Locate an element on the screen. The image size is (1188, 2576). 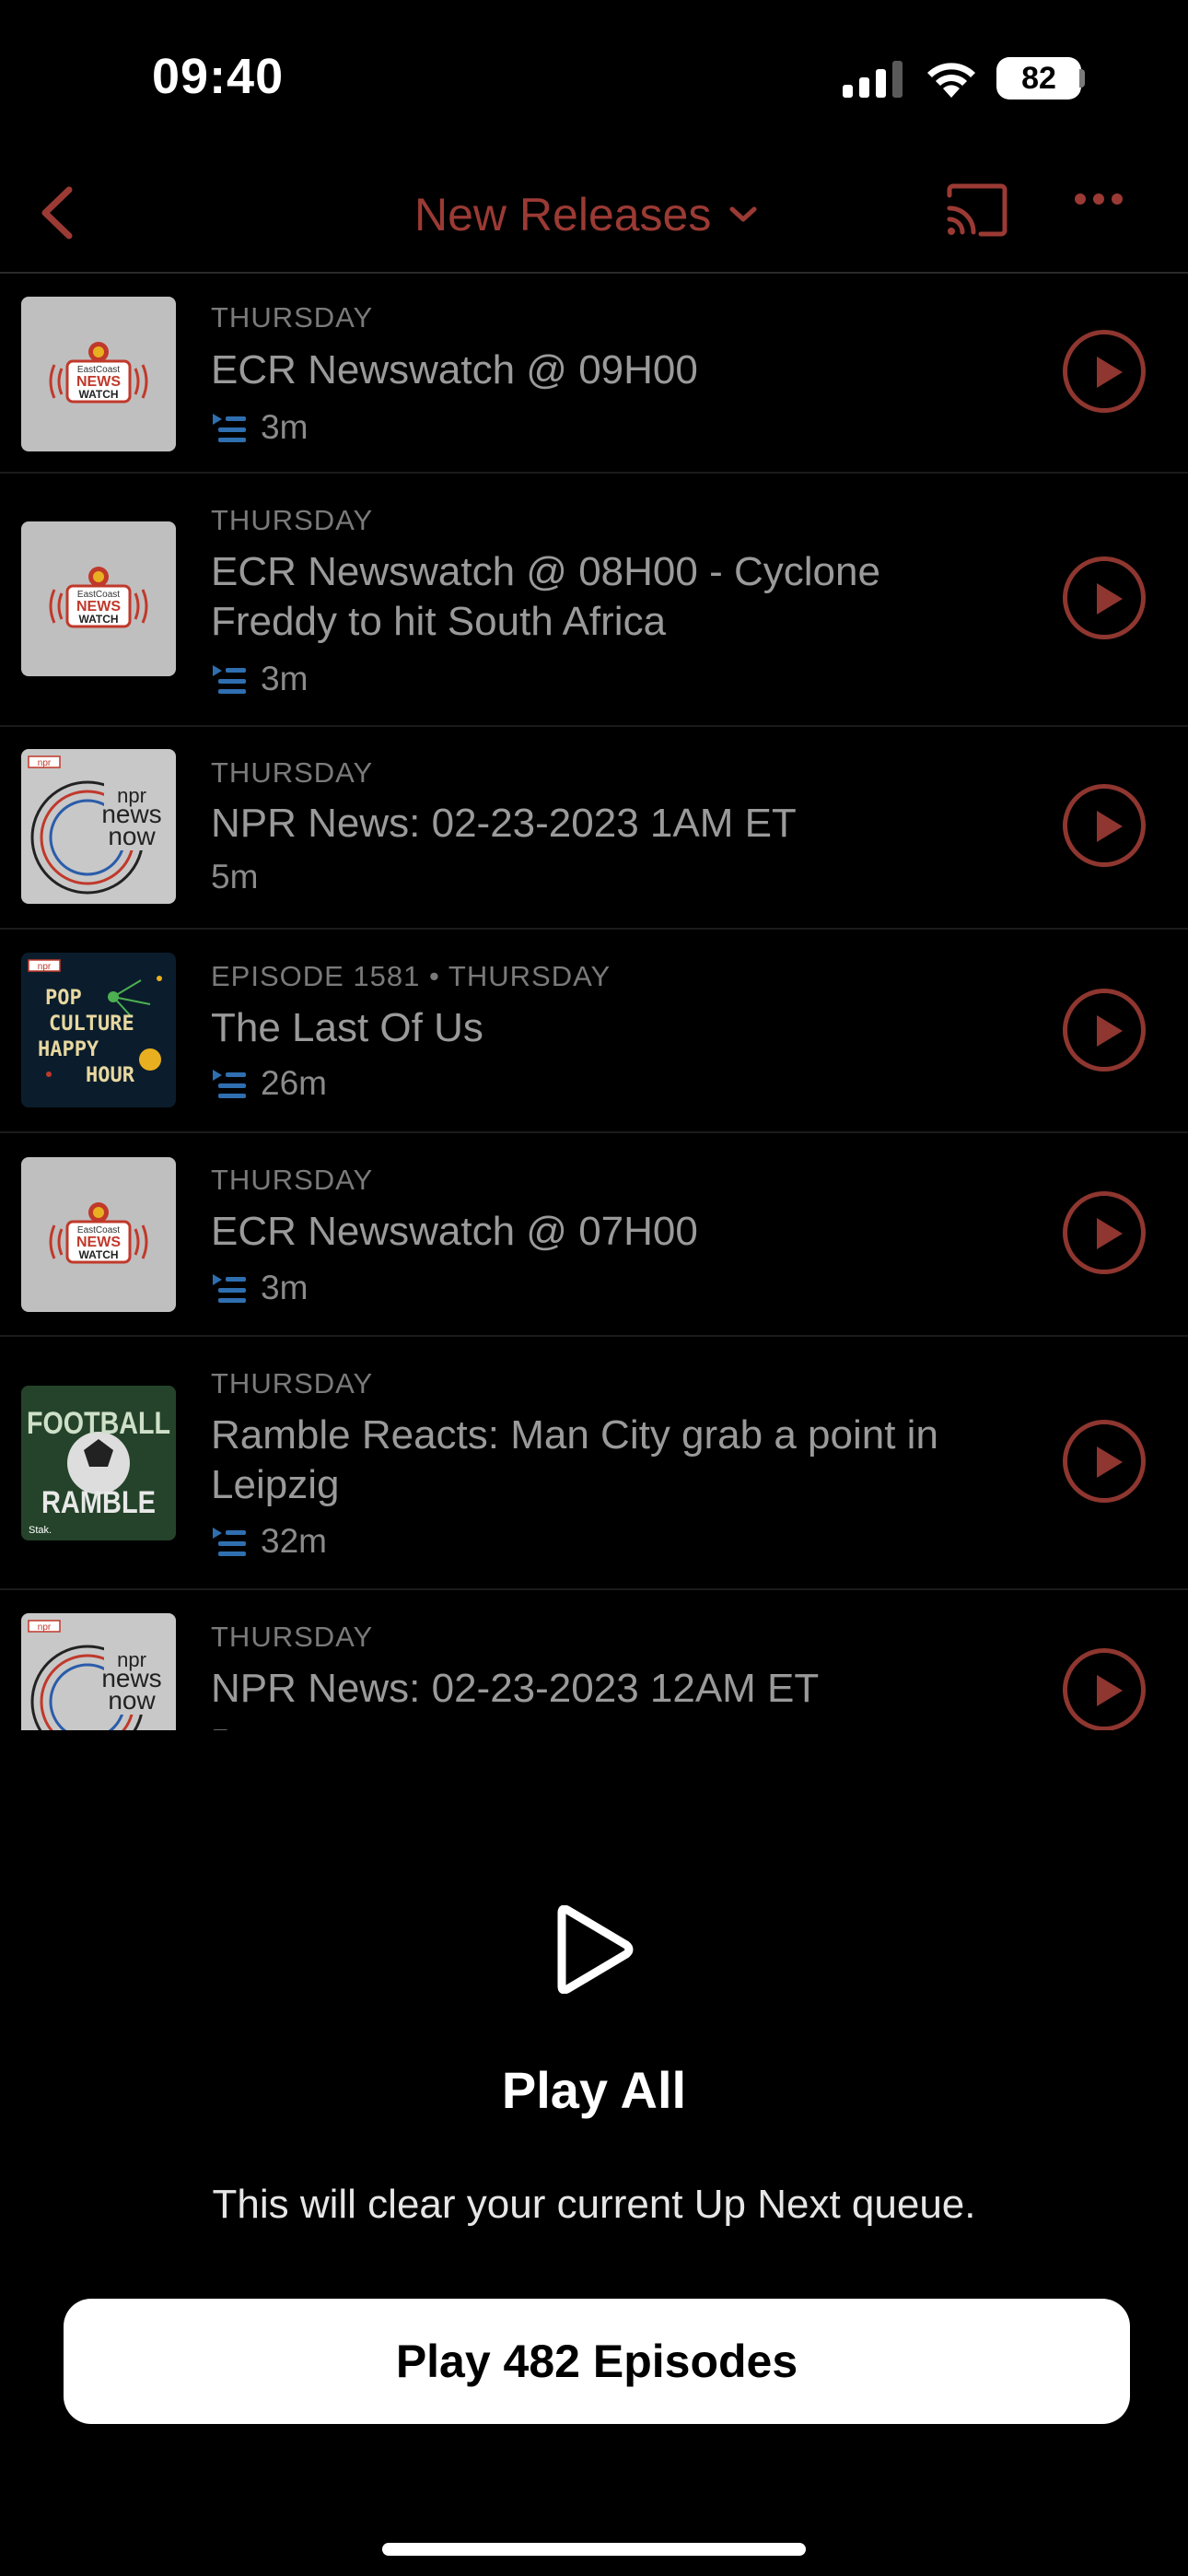
episode-title: The Last Of Us is located at coordinates (347, 1027).